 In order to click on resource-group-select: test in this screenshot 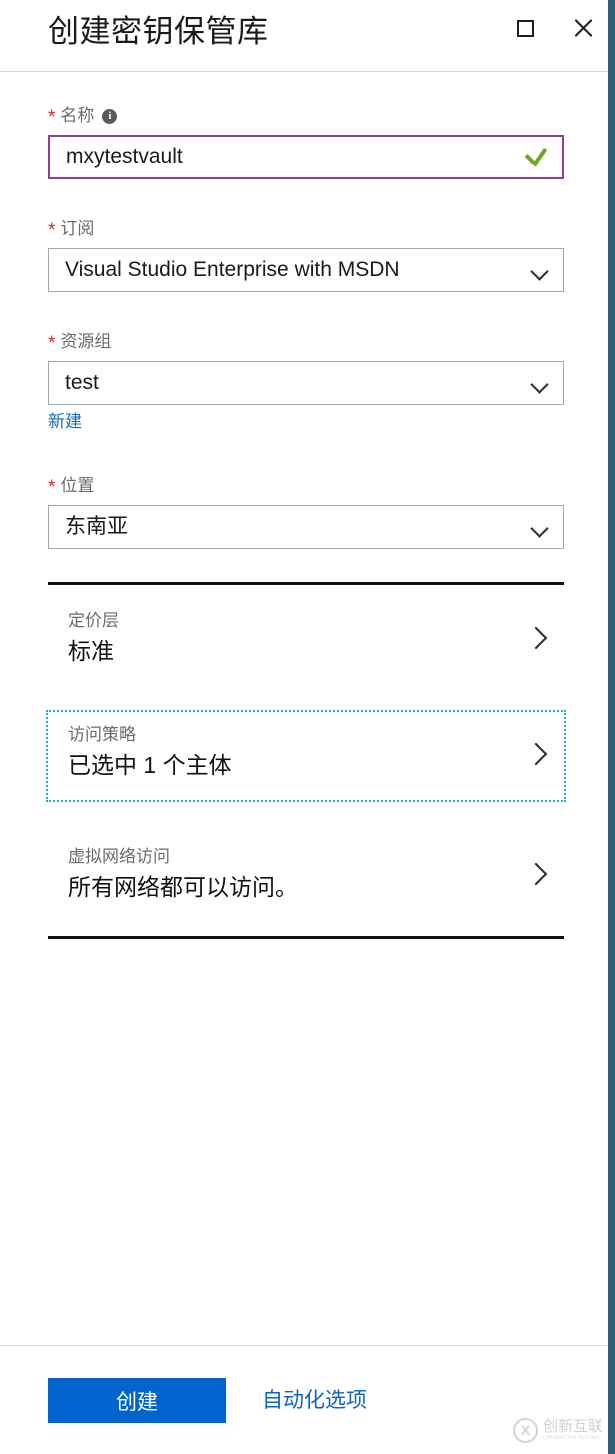, I will do `click(306, 383)`.